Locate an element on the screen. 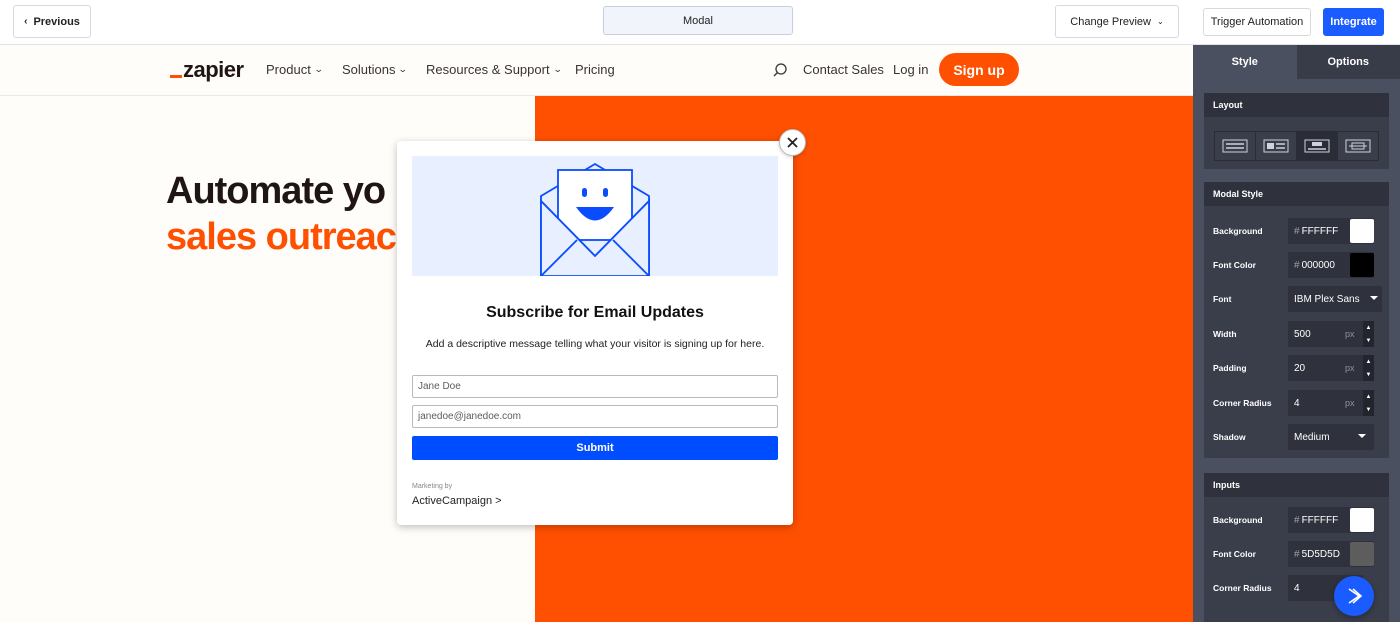 Image resolution: width=1400 pixels, height=622 pixels. name-input-value: Jane Doe is located at coordinates (439, 386).